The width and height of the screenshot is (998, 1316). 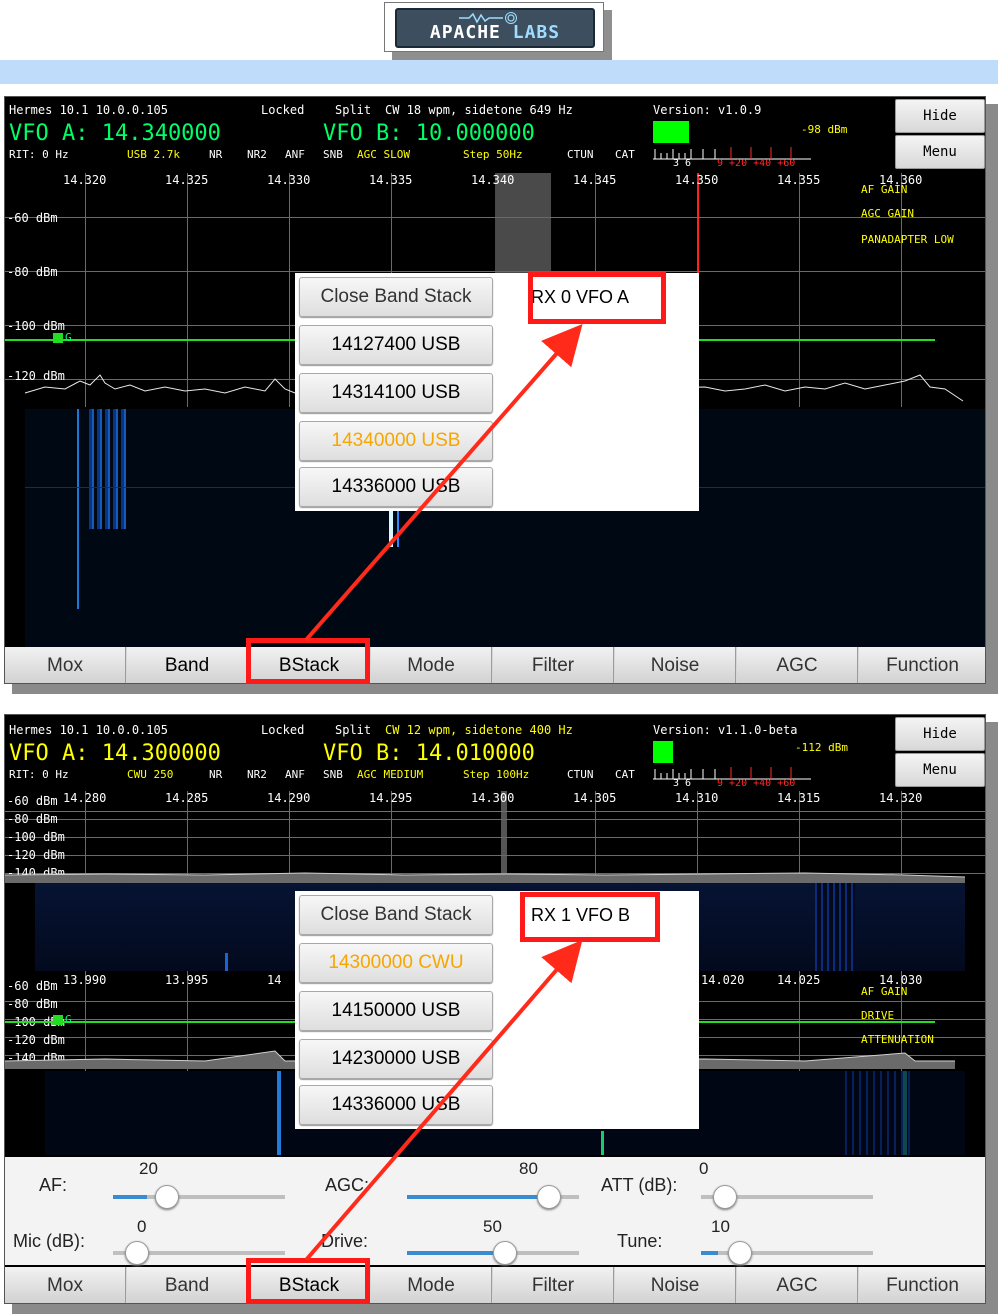 I want to click on annotation-arrow, so click(x=443, y=1100).